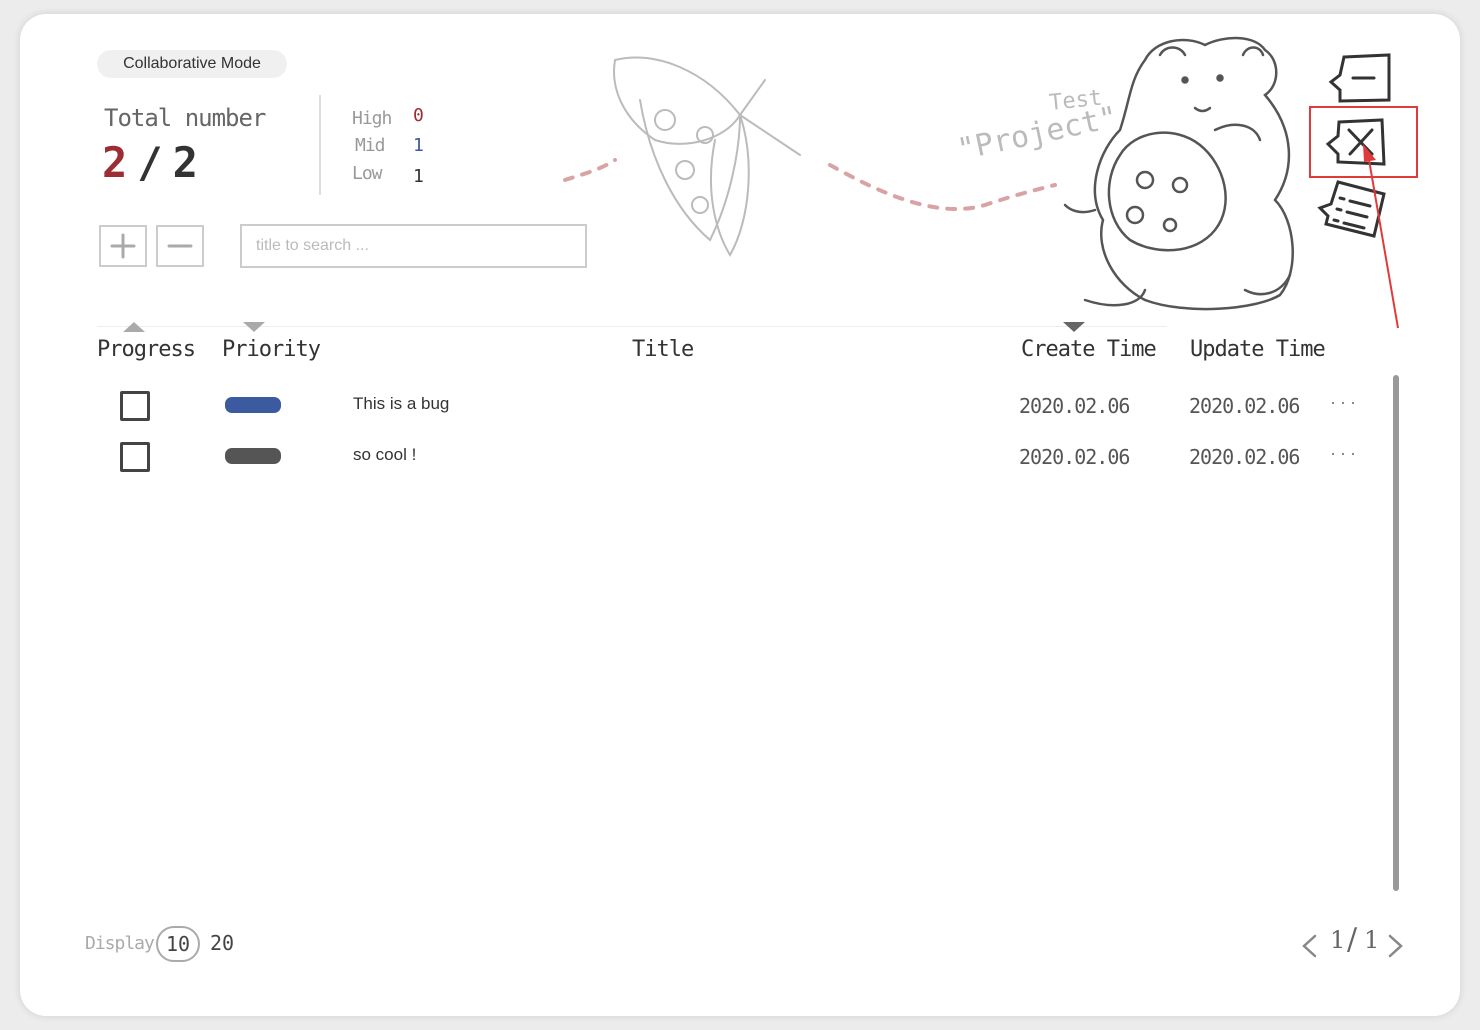 Image resolution: width=1480 pixels, height=1030 pixels. What do you see at coordinates (418, 115) in the screenshot?
I see `priority-high-count: 0` at bounding box center [418, 115].